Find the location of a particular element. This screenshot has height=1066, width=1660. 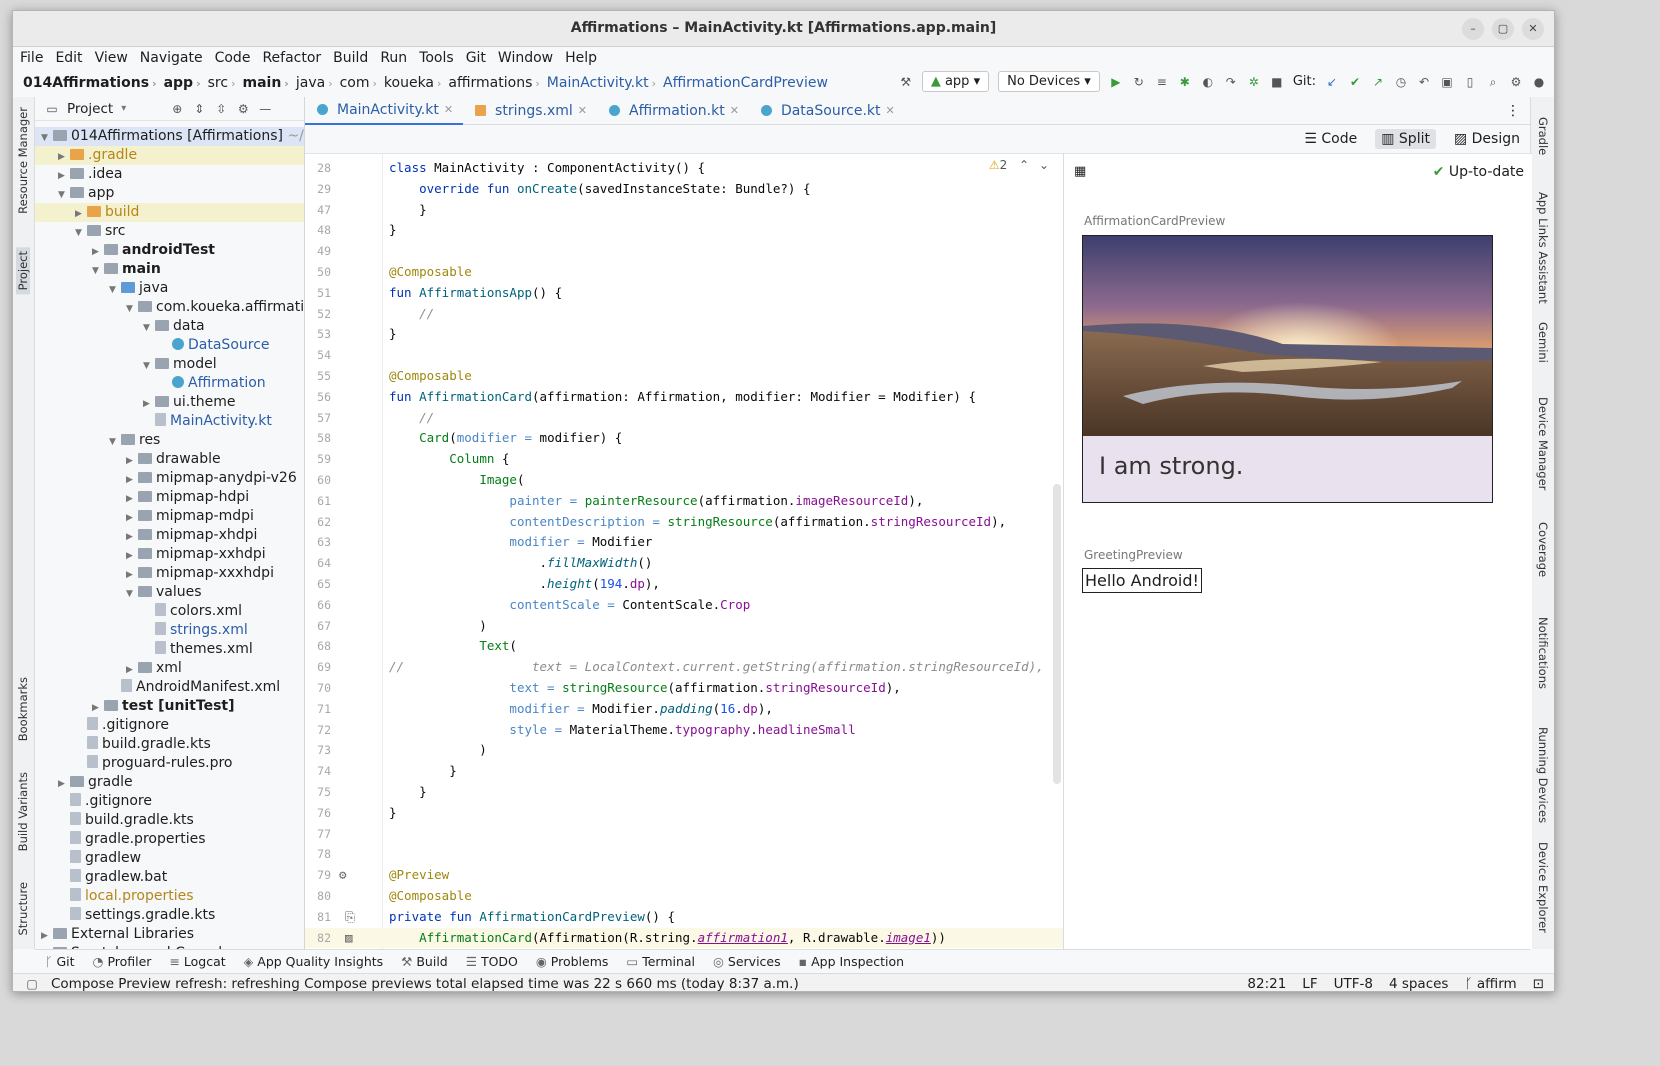

menu-item-run: Run is located at coordinates (393, 58).